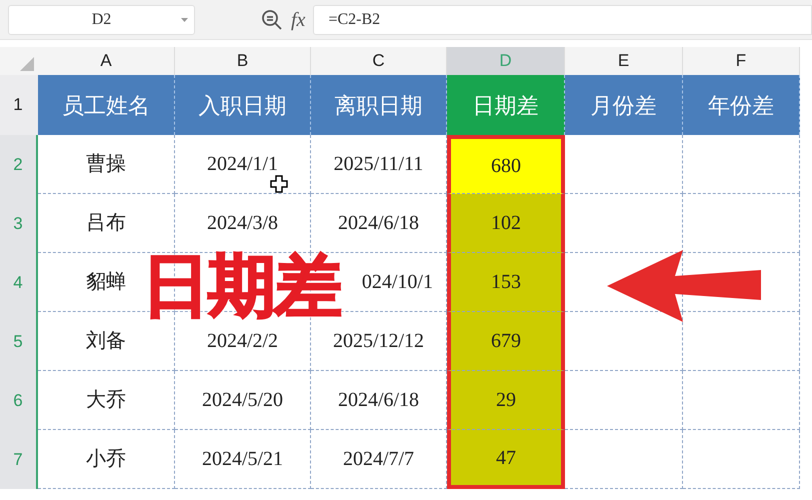 The width and height of the screenshot is (812, 500). What do you see at coordinates (242, 341) in the screenshot?
I see `table-cell-text: 2024/2/2` at bounding box center [242, 341].